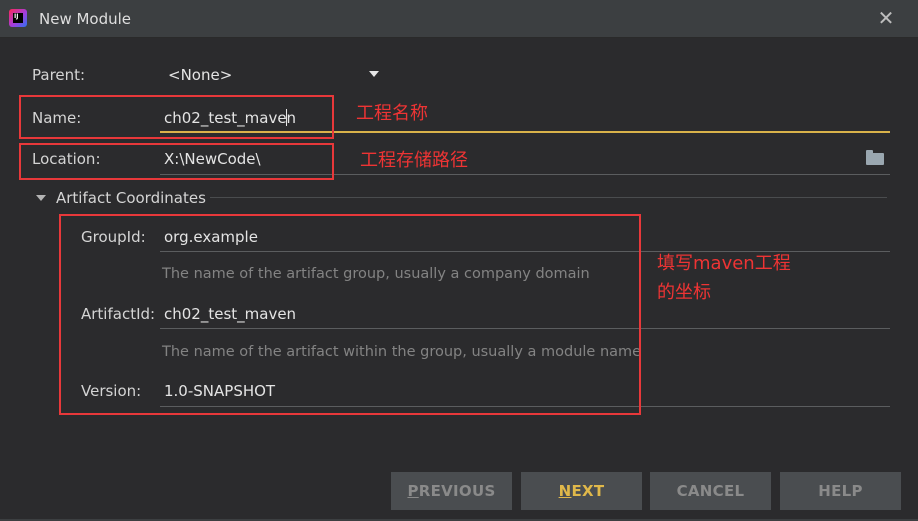 The height and width of the screenshot is (521, 918). What do you see at coordinates (875, 157) in the screenshot?
I see `folder-icon` at bounding box center [875, 157].